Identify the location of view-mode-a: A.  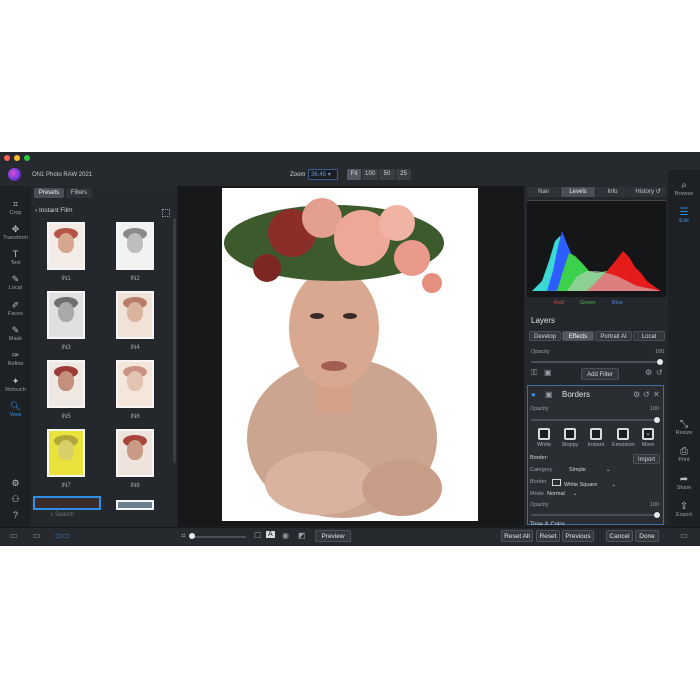
(270, 534).